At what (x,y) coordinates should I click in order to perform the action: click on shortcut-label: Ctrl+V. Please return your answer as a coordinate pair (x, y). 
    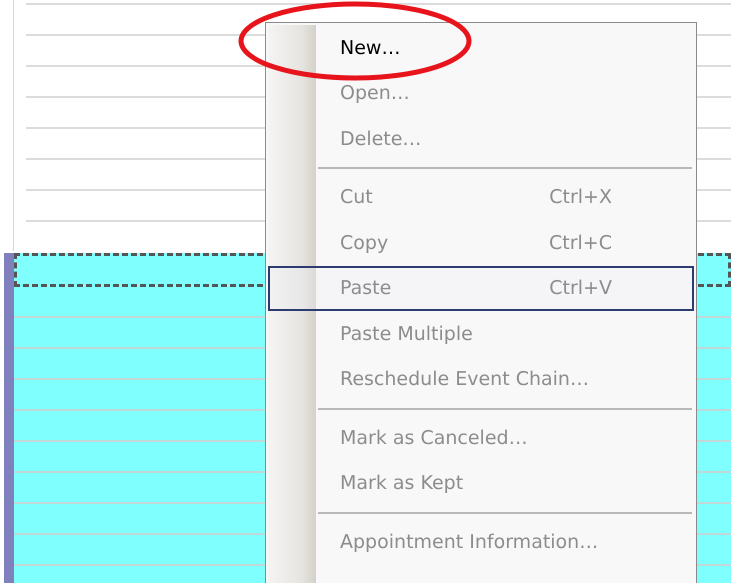
    Looking at the image, I should click on (580, 288).